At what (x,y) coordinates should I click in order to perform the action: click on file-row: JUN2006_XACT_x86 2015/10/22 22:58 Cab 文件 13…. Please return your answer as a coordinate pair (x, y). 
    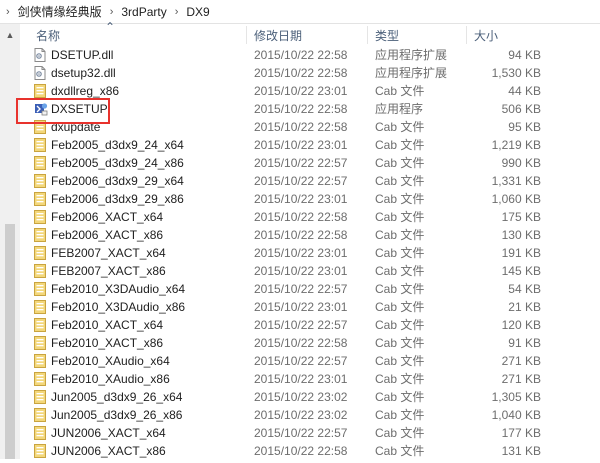
    Looking at the image, I should click on (310, 451).